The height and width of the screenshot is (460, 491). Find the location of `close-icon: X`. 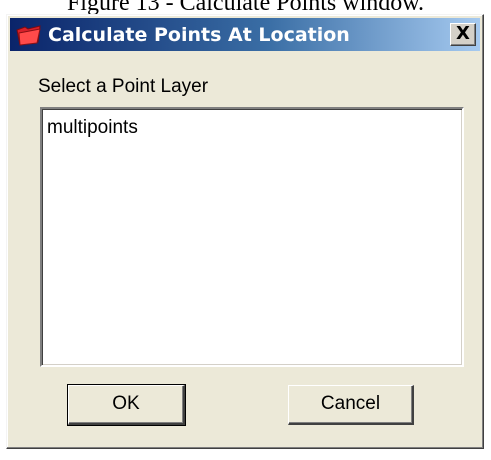

close-icon: X is located at coordinates (463, 33).